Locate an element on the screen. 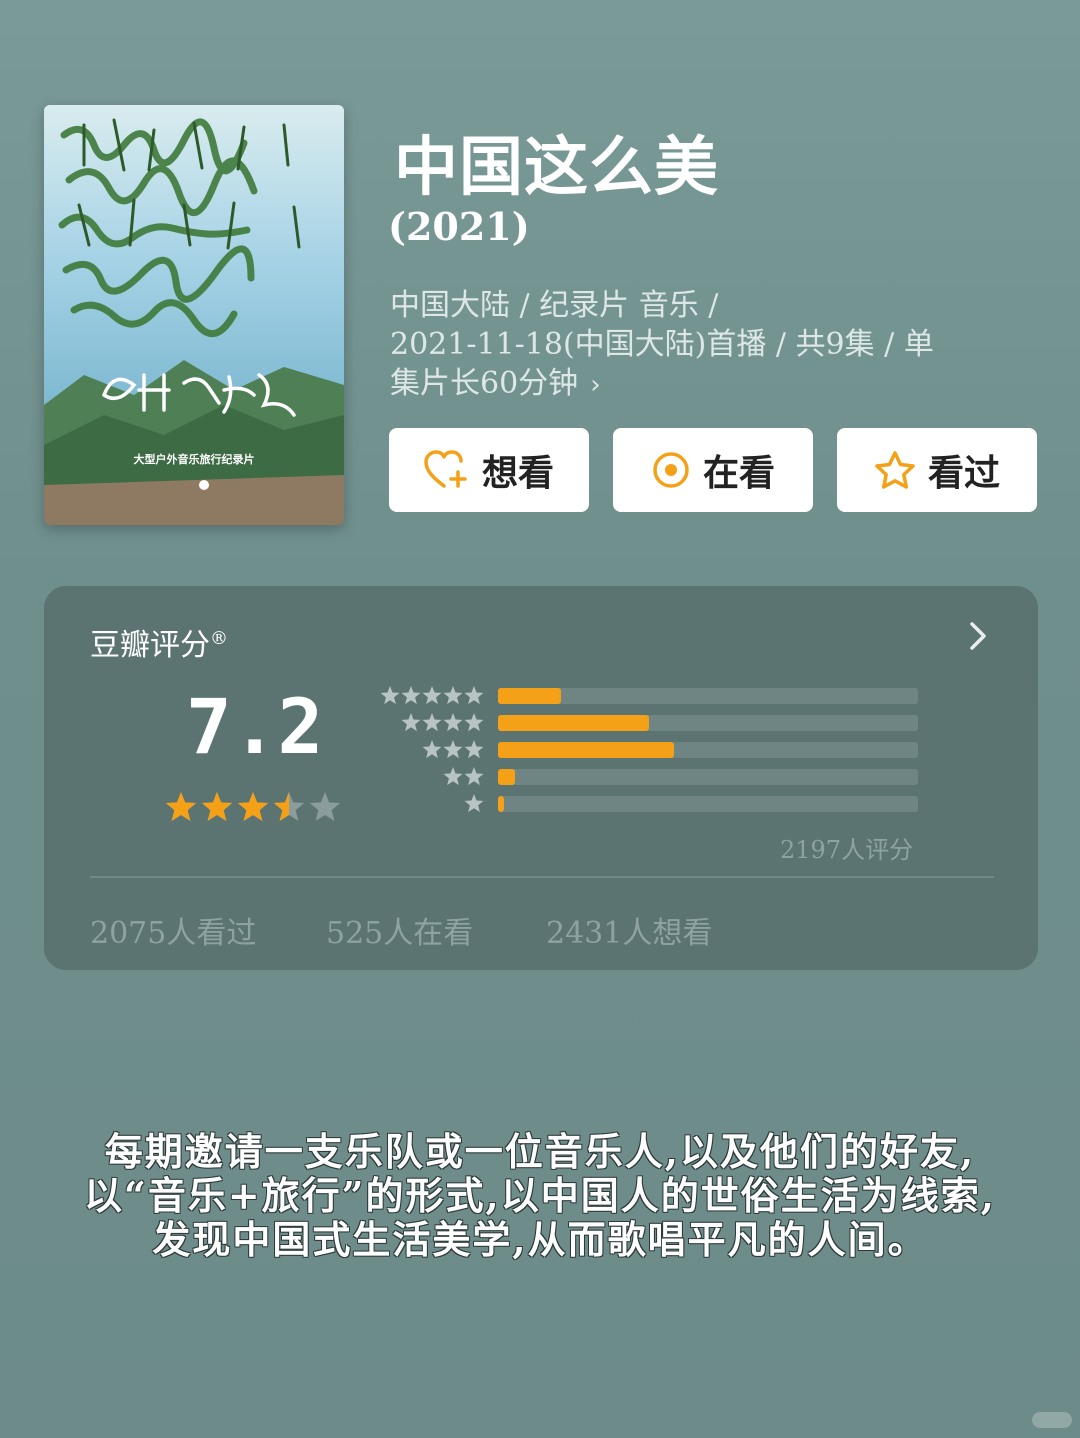 The height and width of the screenshot is (1438, 1080). meta-line-1: 中国大陆 / 纪录片 音乐 / is located at coordinates (554, 305).